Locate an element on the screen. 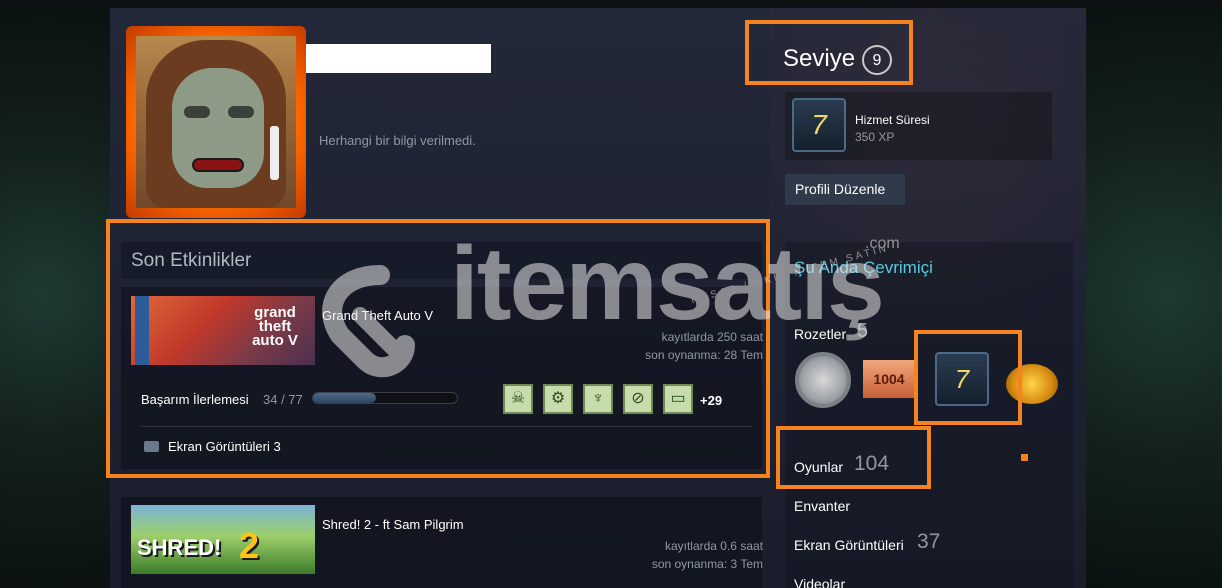 The image size is (1222, 588). avatar is located at coordinates (216, 122).